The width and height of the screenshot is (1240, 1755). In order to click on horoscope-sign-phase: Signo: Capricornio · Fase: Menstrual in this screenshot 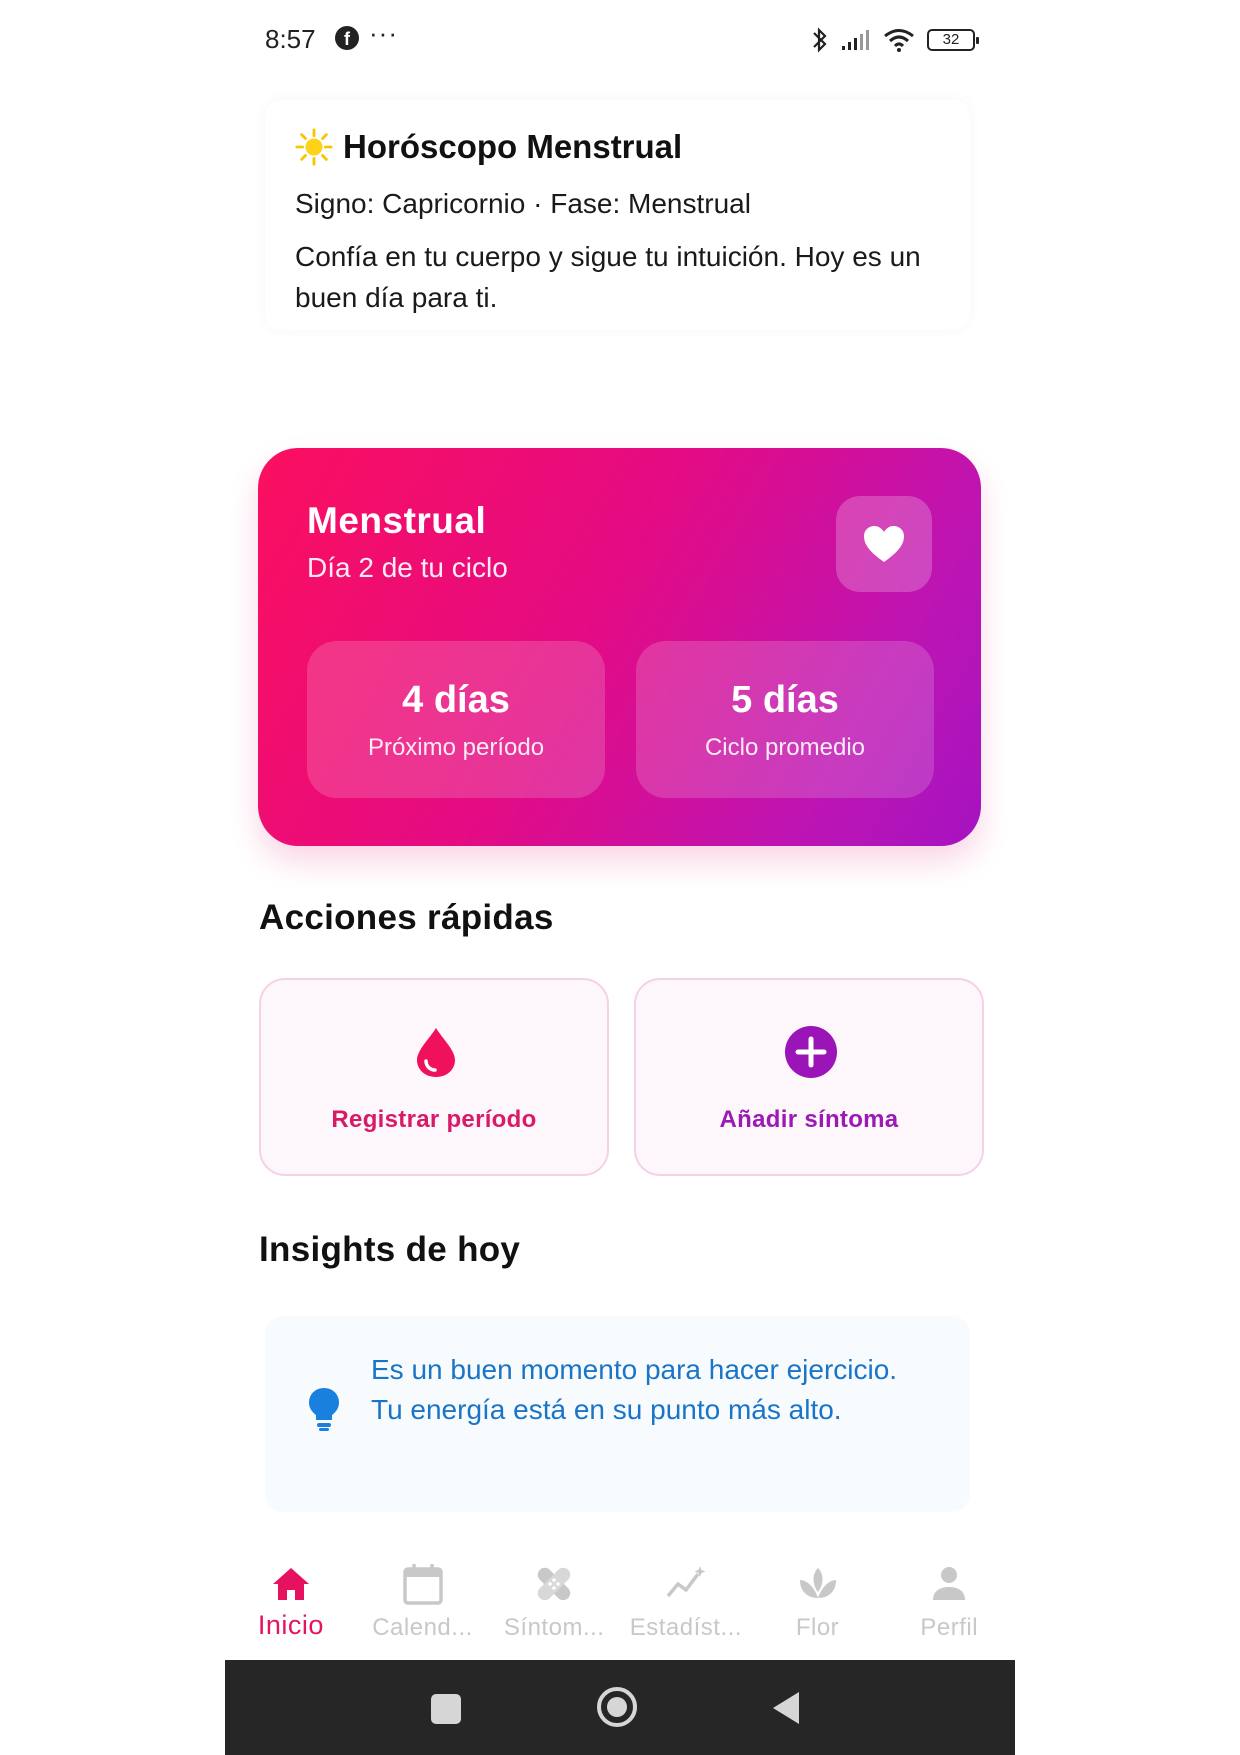, I will do `click(523, 203)`.